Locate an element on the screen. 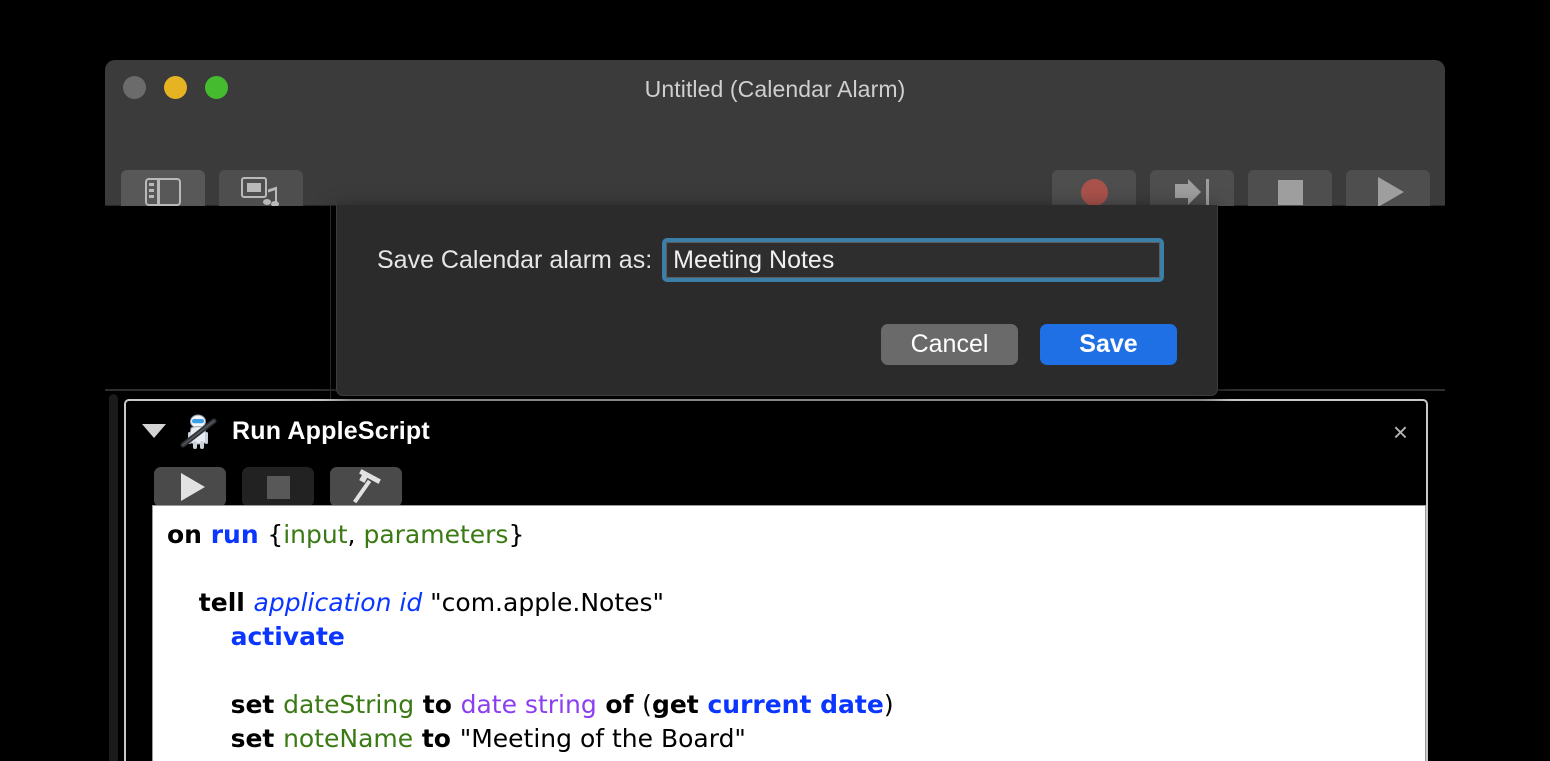 The width and height of the screenshot is (1550, 761). window-title: Untitled (Calendar Alarm) is located at coordinates (775, 89).